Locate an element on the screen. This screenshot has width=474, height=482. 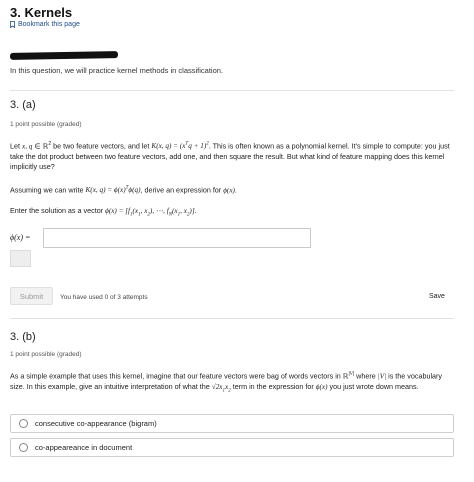
page-title: 3. Kernels is located at coordinates (41, 12).